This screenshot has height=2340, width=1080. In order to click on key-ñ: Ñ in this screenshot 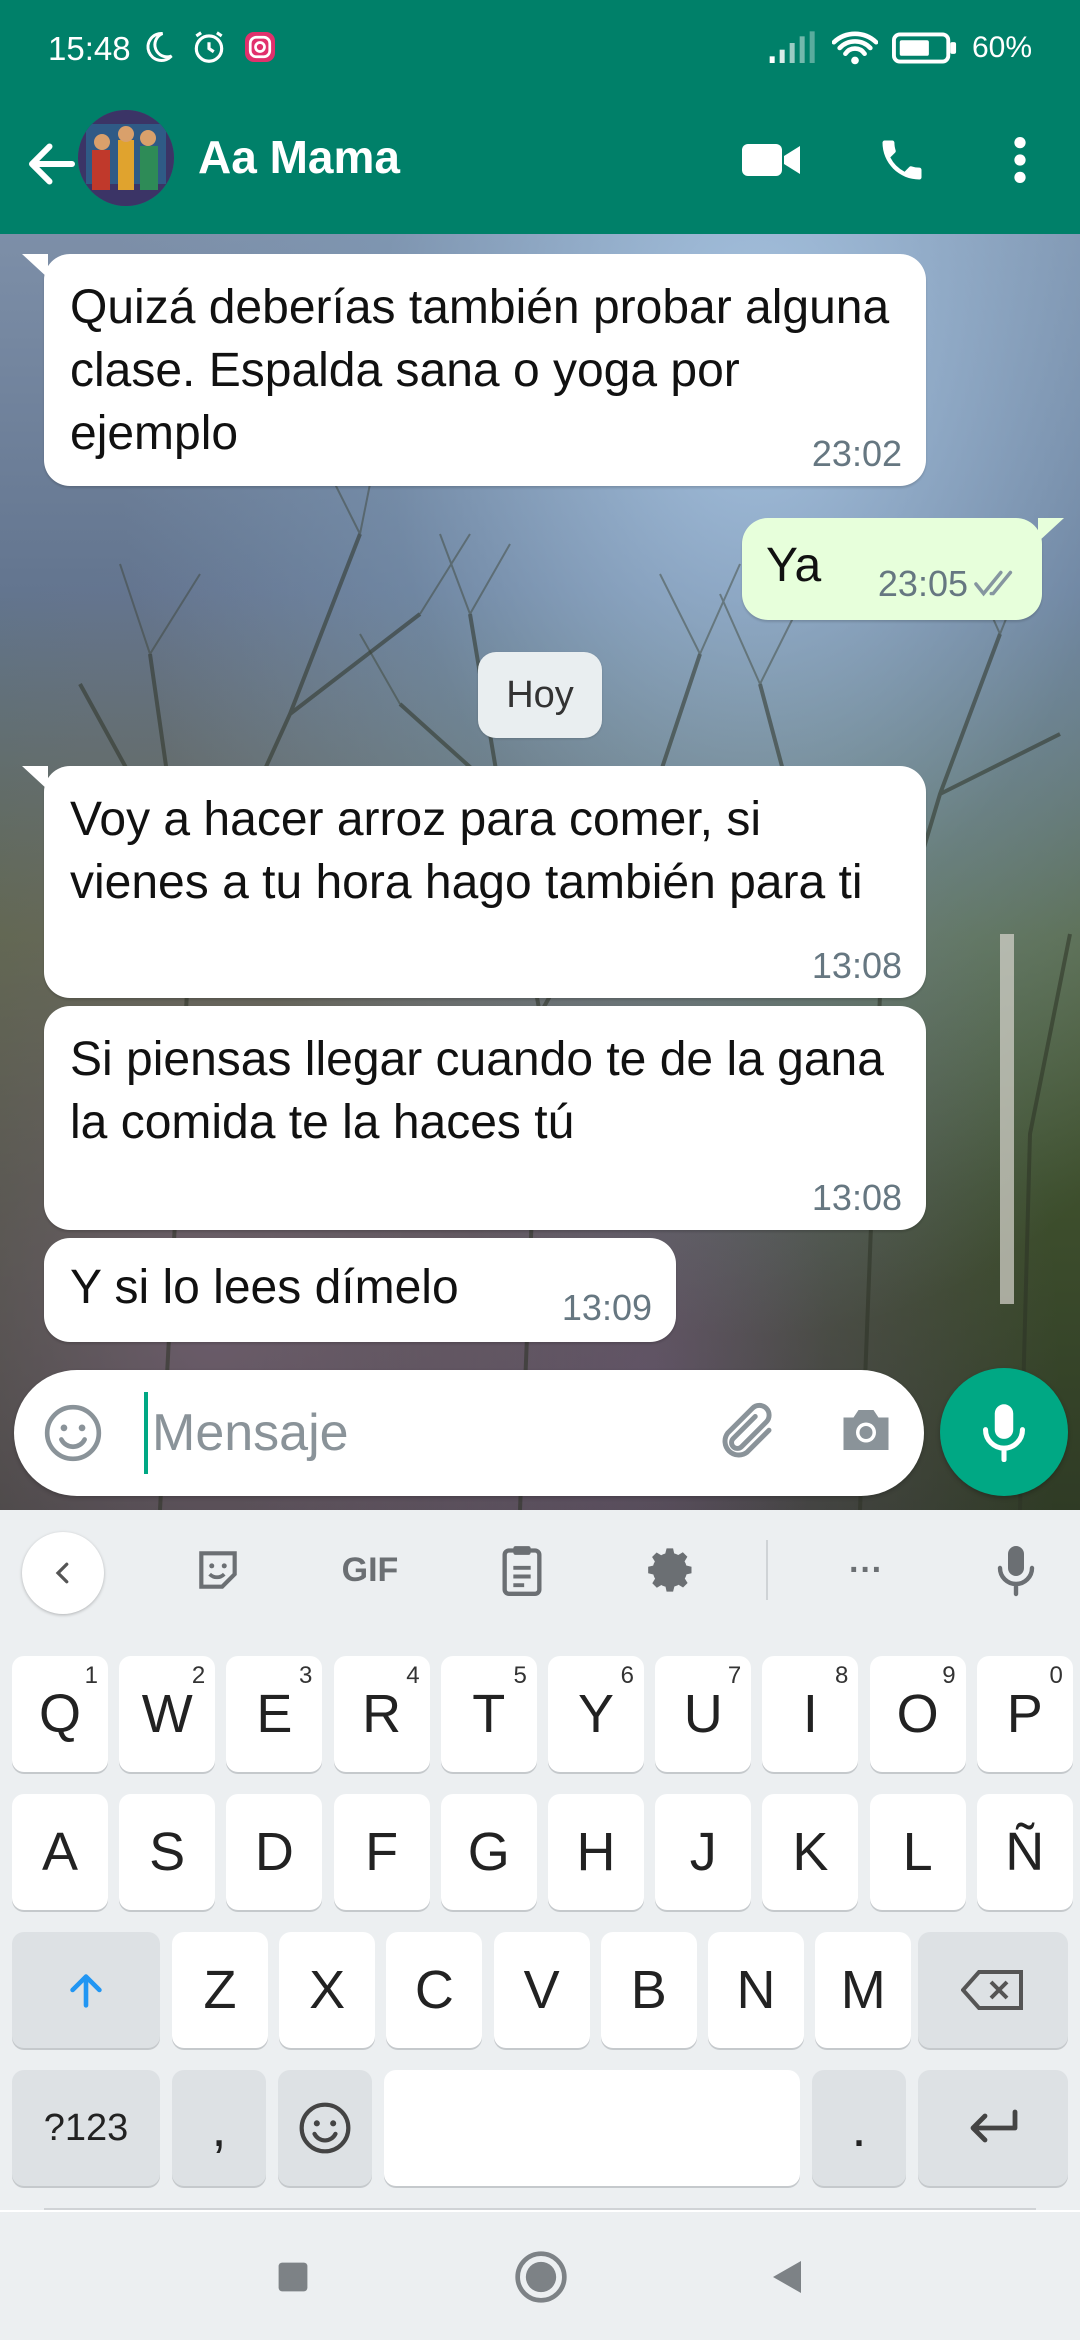, I will do `click(1024, 1852)`.